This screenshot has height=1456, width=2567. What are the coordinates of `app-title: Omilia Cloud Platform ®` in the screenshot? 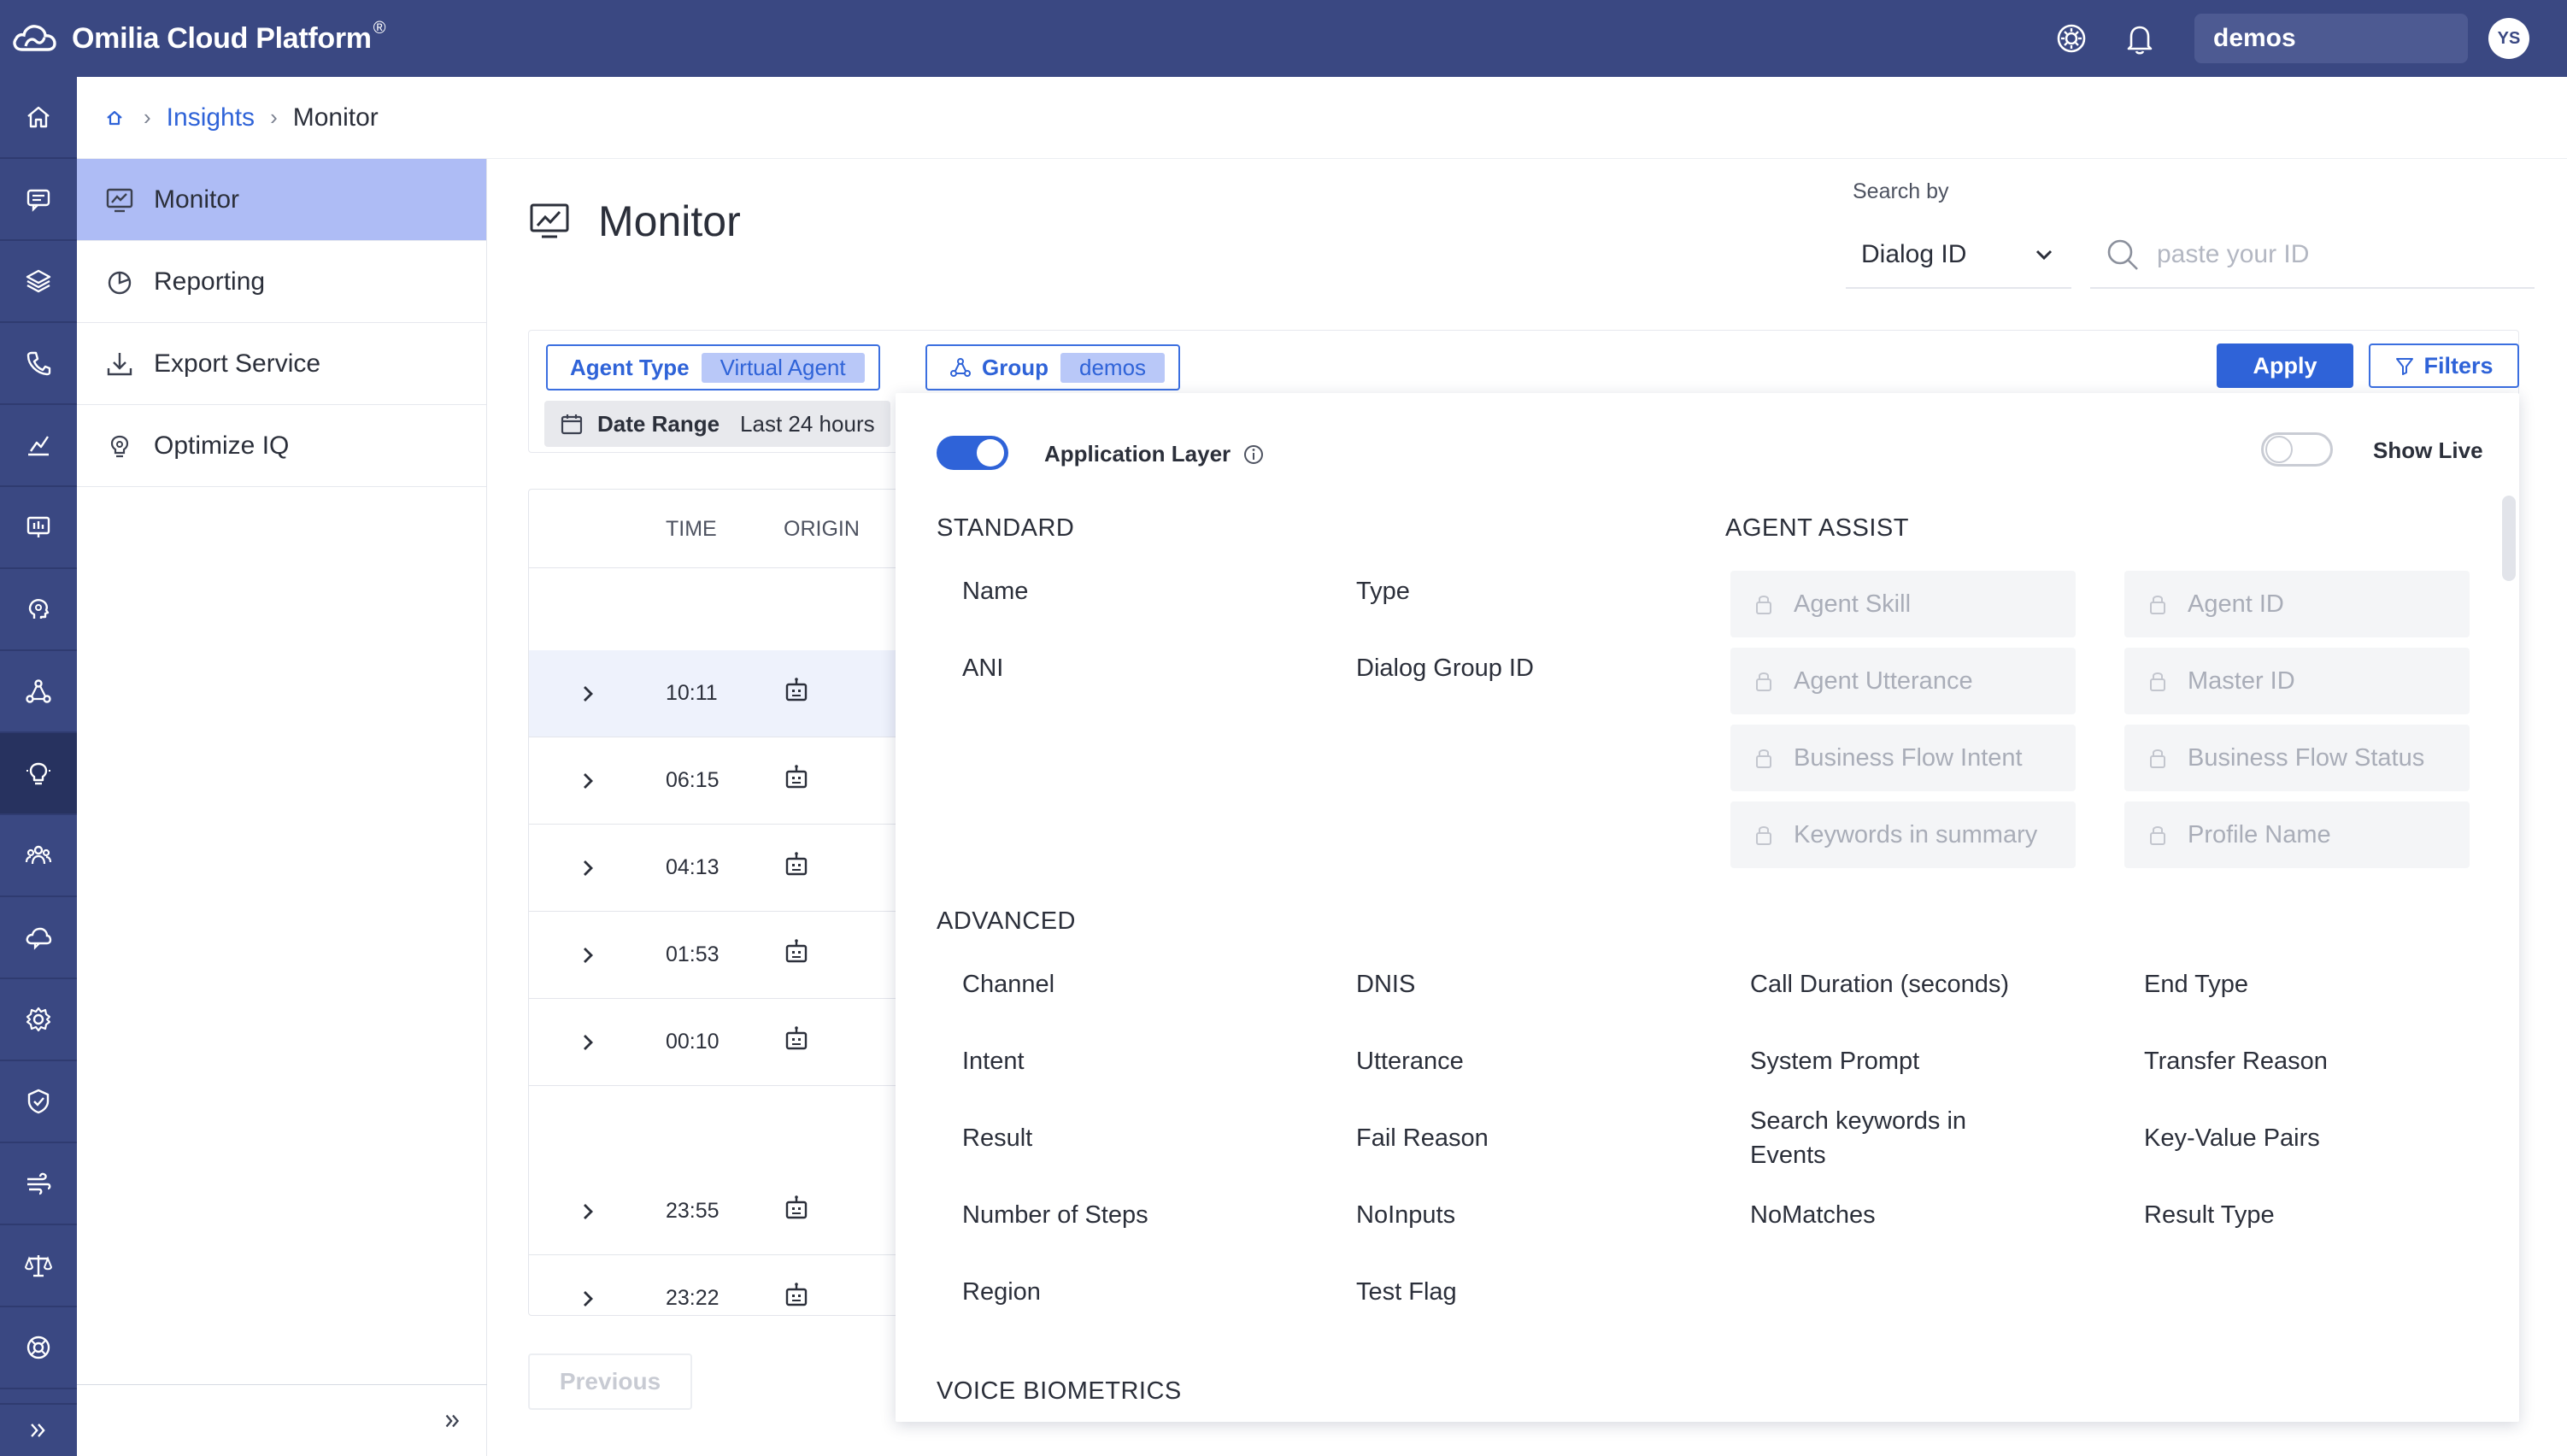 It's located at (229, 36).